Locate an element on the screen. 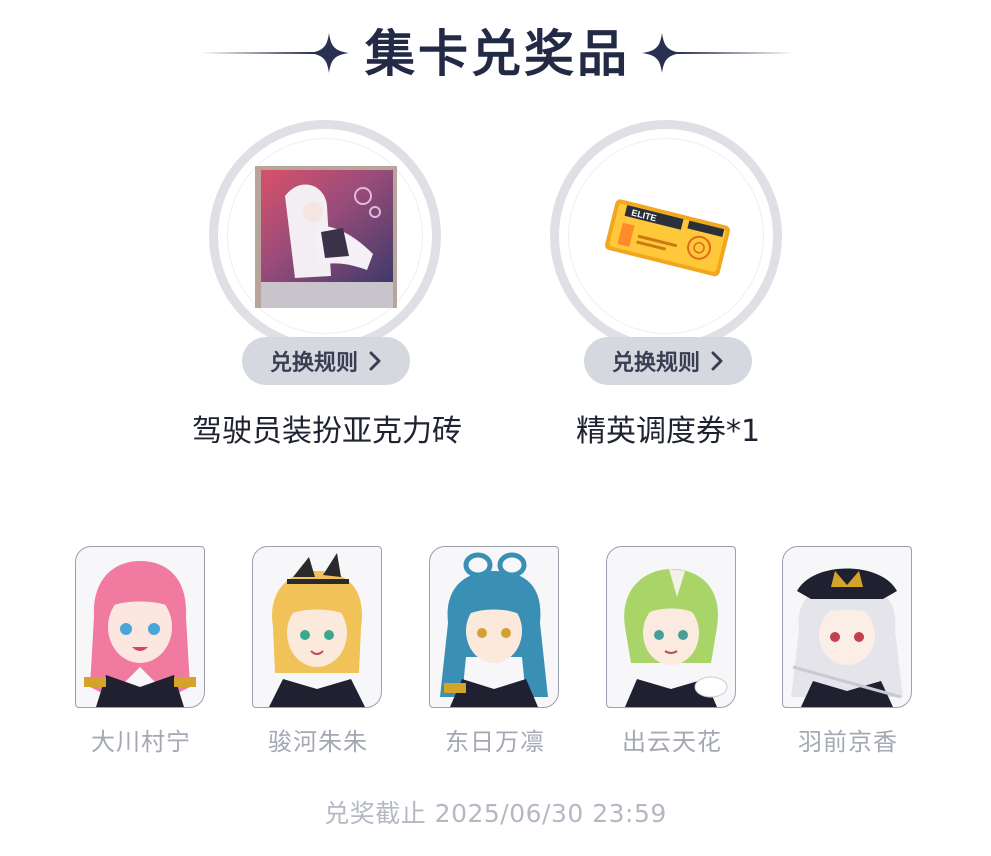 This screenshot has height=856, width=991. character-name: 出云天花 is located at coordinates (672, 742).